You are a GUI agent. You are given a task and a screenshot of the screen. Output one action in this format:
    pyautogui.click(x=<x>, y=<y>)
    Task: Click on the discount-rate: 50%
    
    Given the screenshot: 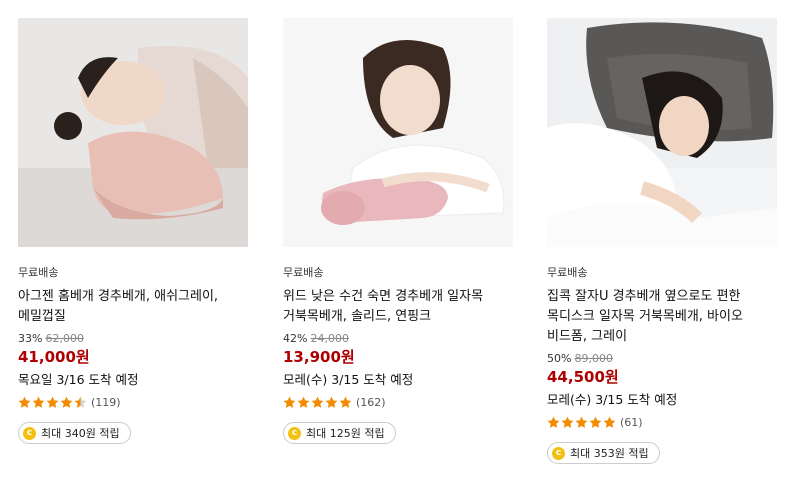 What is the action you would take?
    pyautogui.click(x=559, y=358)
    